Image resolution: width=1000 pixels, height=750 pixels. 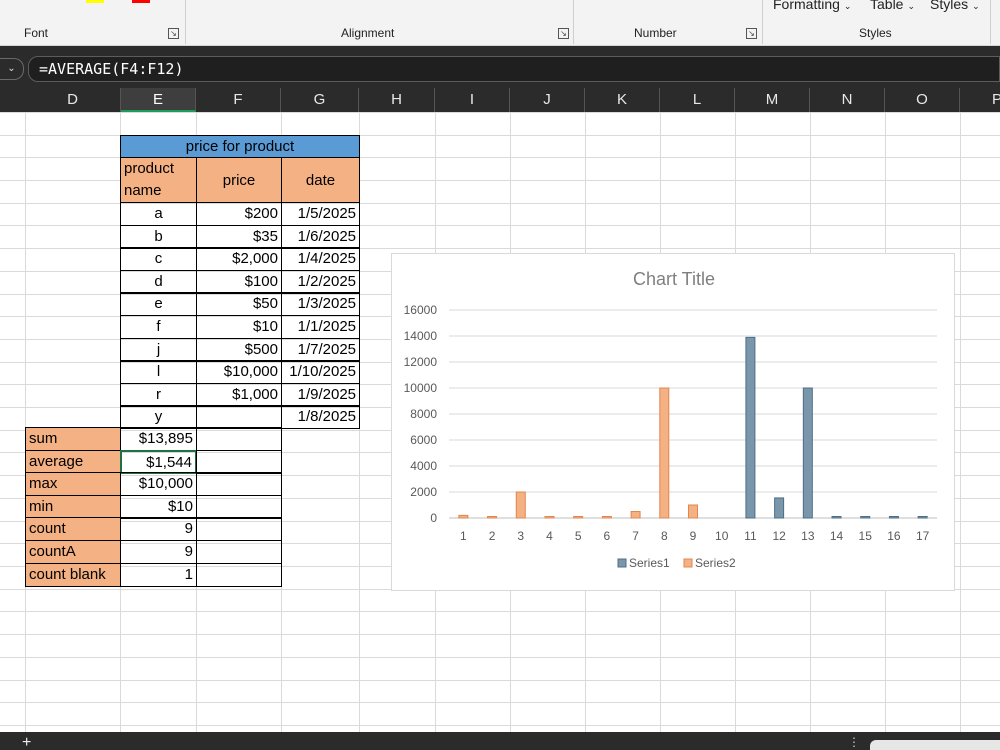 What do you see at coordinates (239, 417) in the screenshot?
I see `cell-price` at bounding box center [239, 417].